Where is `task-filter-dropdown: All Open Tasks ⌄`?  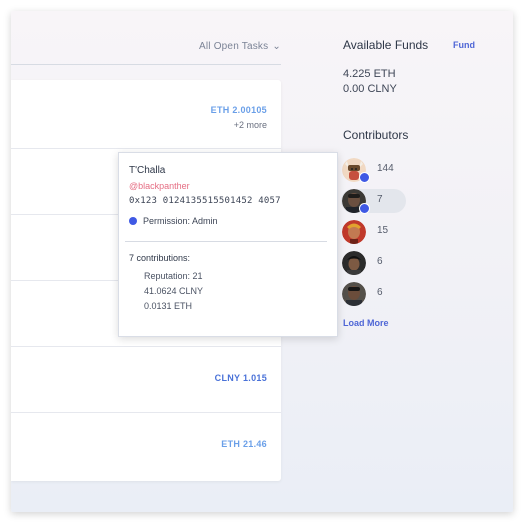 task-filter-dropdown: All Open Tasks ⌄ is located at coordinates (240, 46).